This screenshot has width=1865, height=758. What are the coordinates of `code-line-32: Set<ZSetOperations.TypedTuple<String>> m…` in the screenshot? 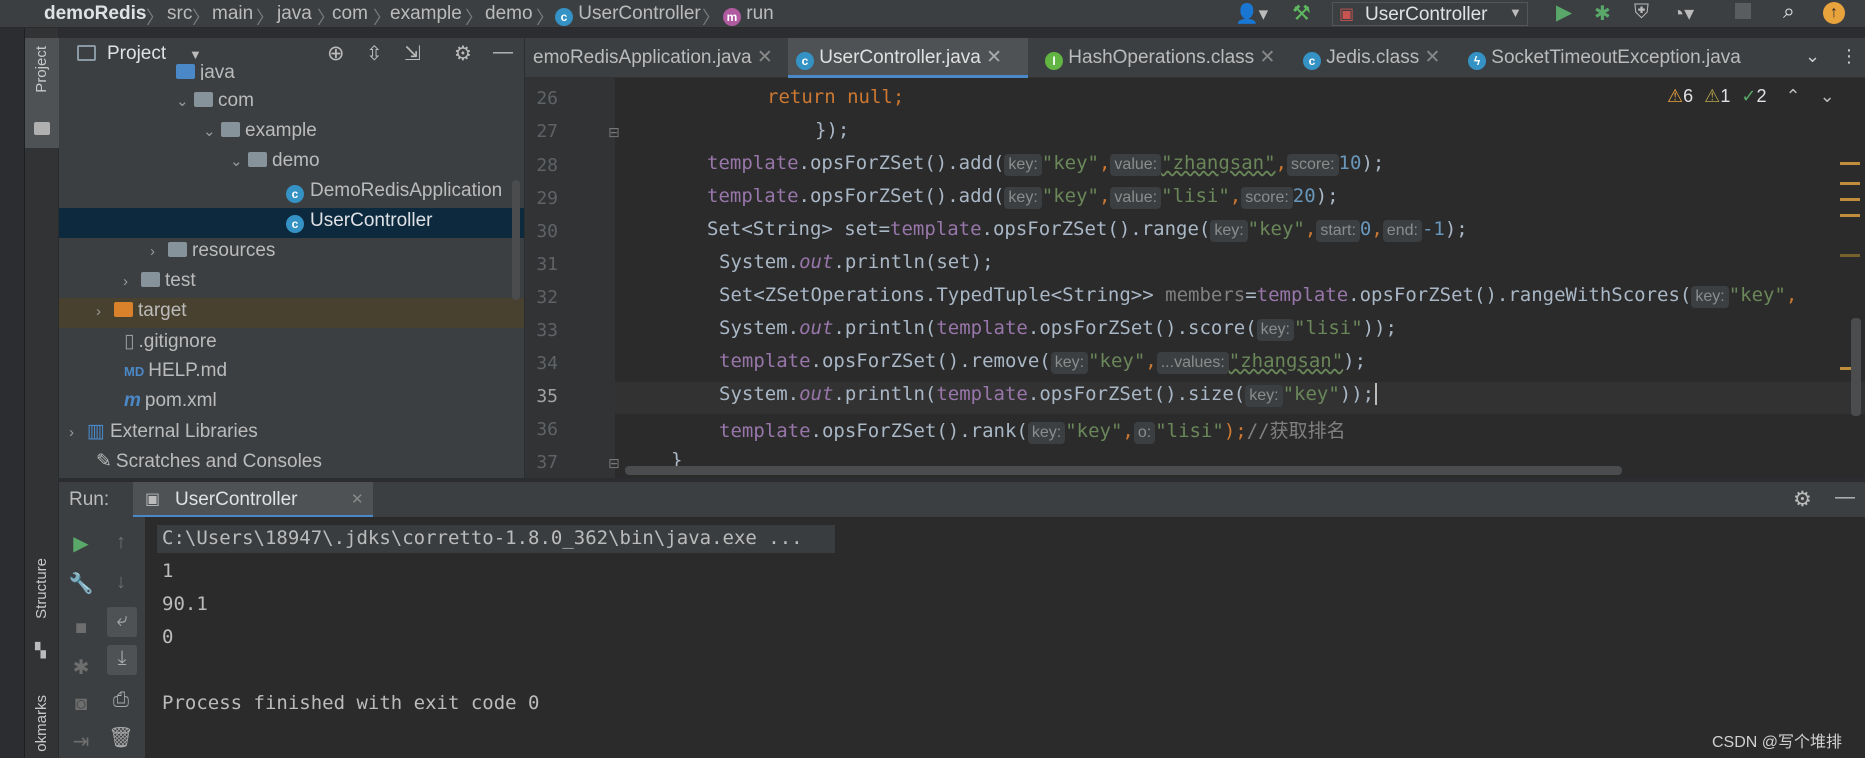 It's located at (1258, 296).